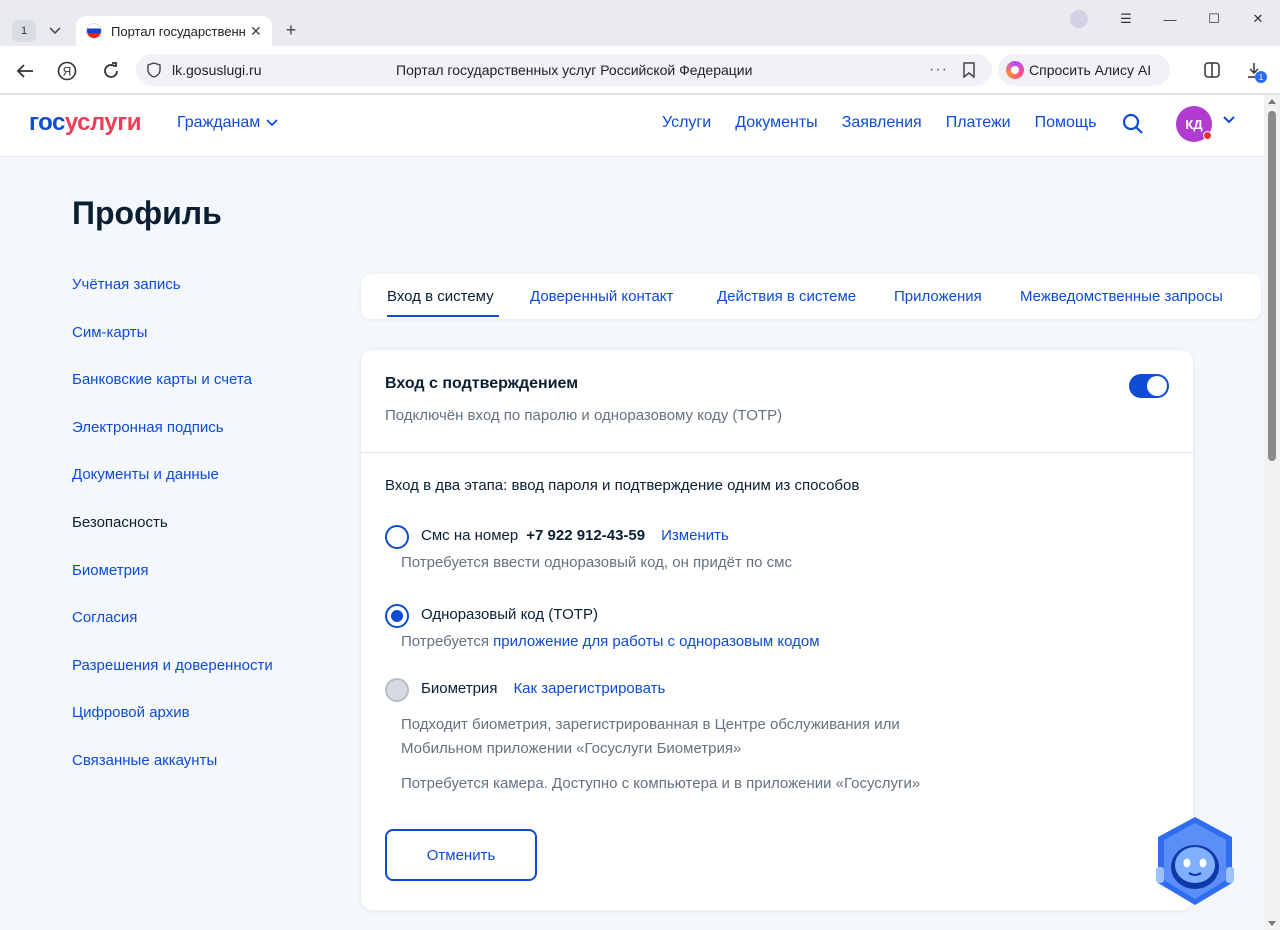  I want to click on new-tab-plus-icon: +, so click(291, 30).